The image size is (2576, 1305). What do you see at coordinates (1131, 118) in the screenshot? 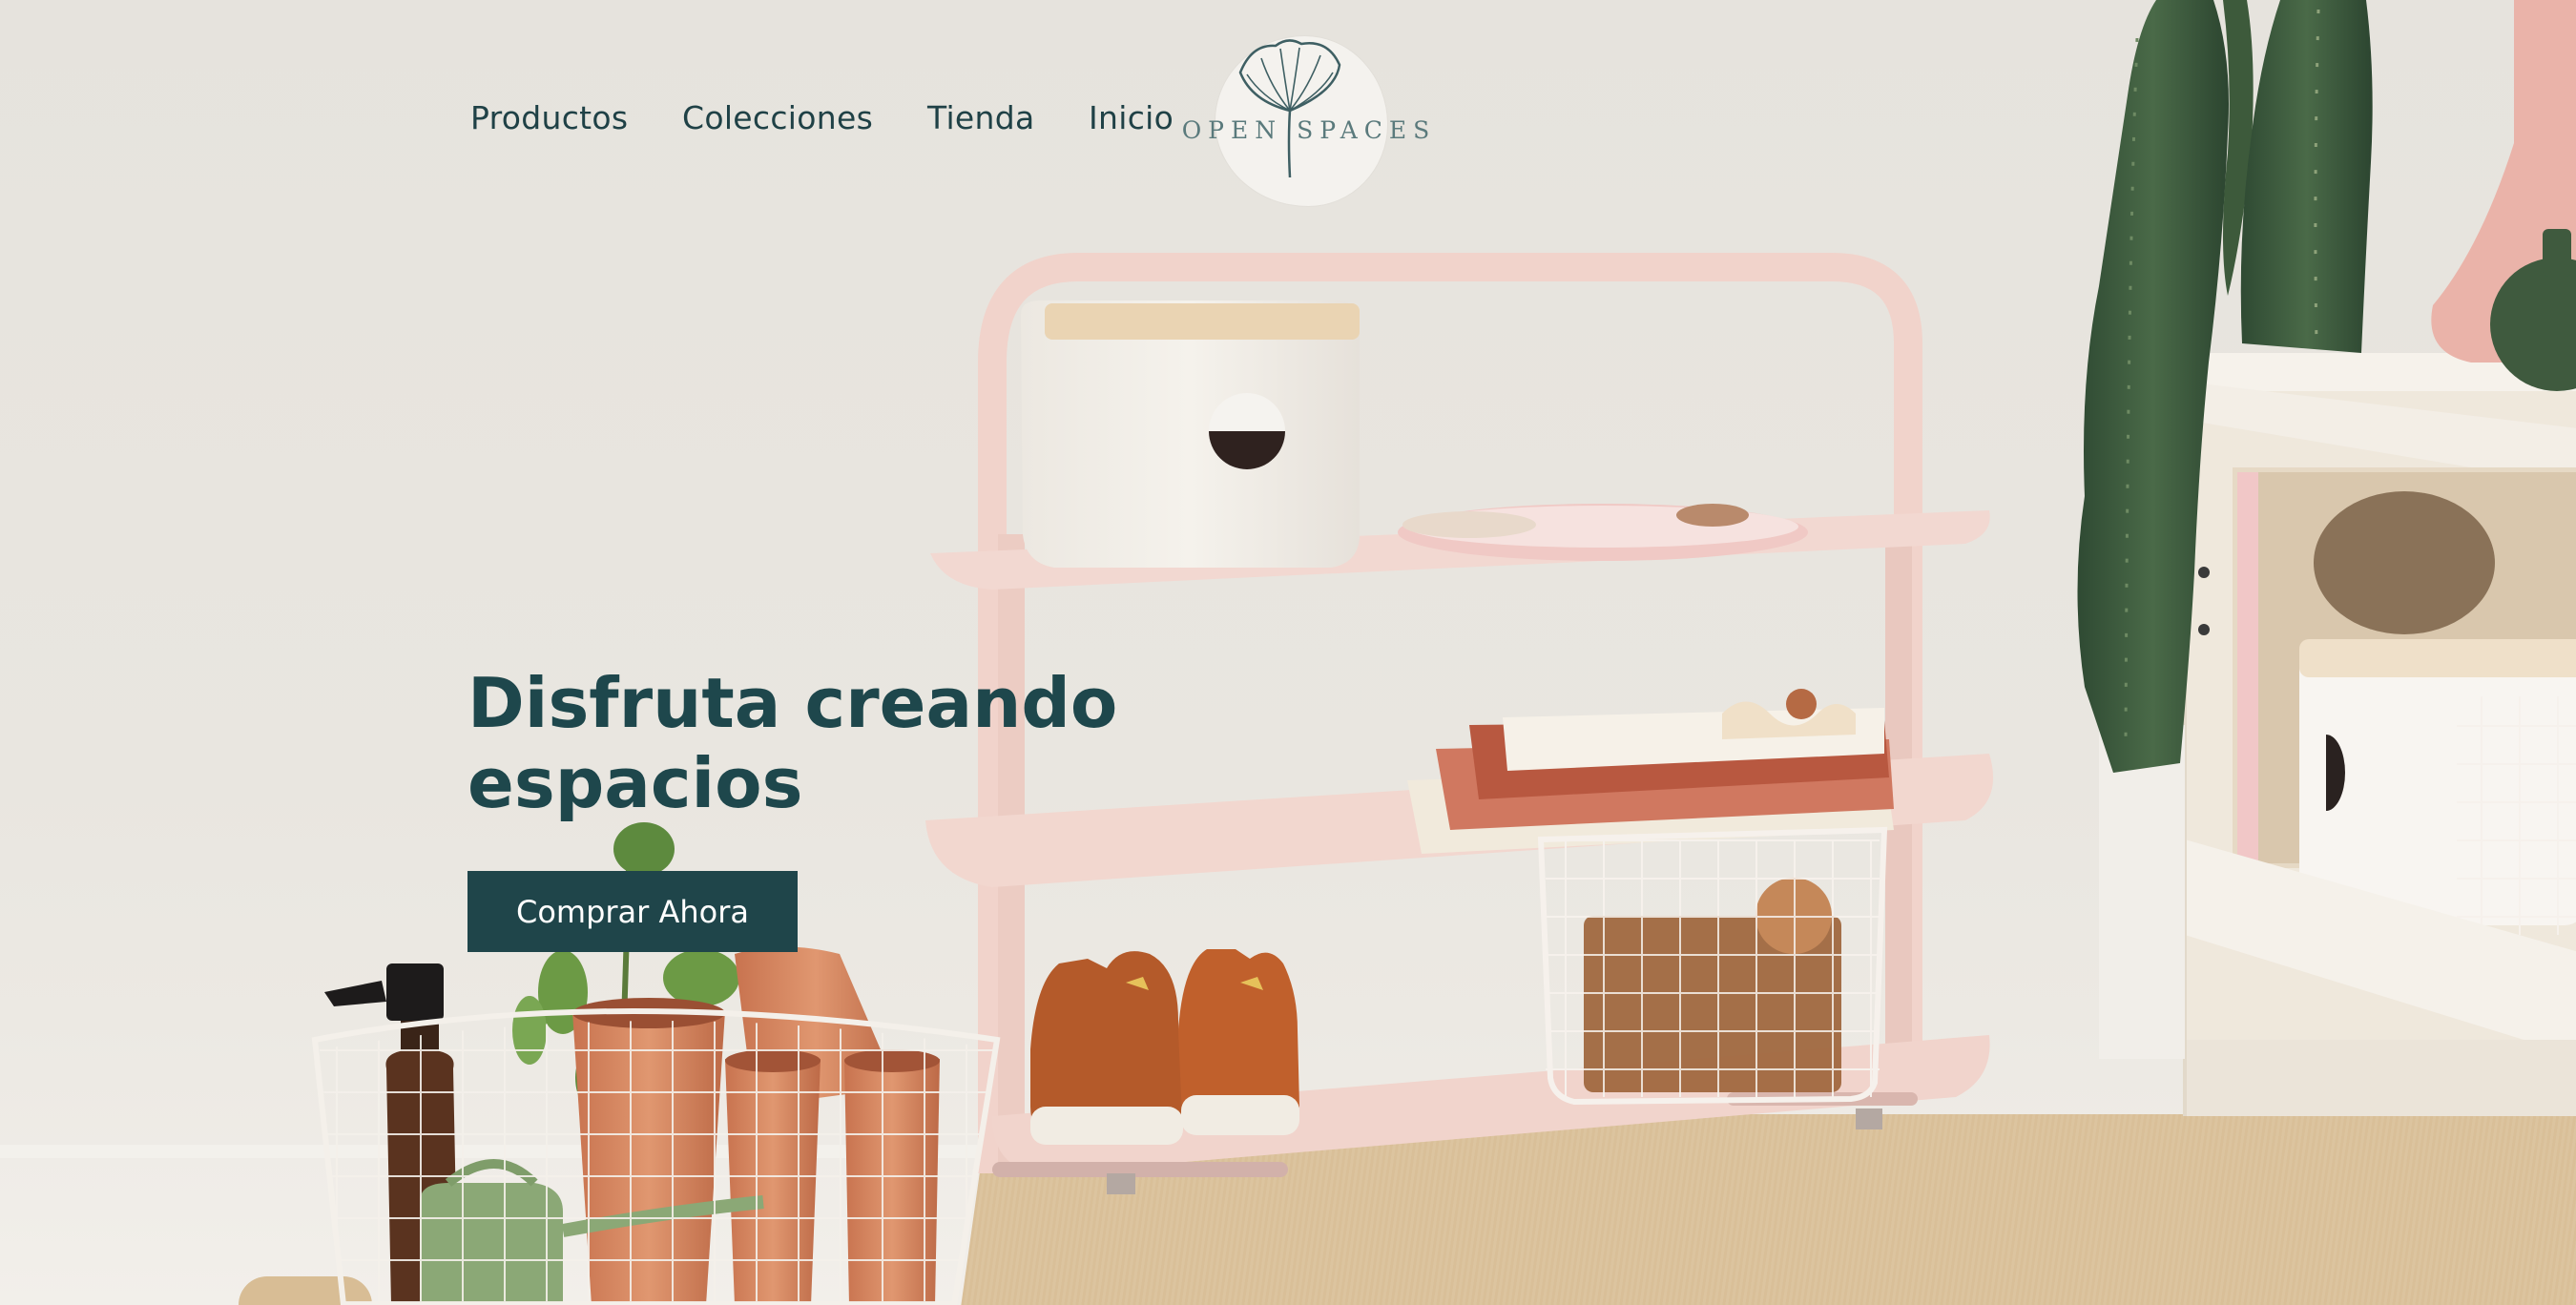
I see `nav-link-inicio: Inicio` at bounding box center [1131, 118].